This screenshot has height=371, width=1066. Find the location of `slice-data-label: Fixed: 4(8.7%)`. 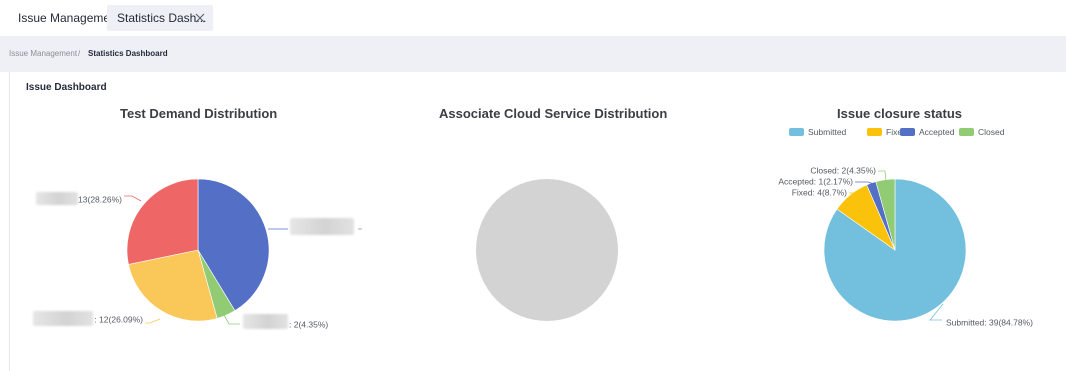

slice-data-label: Fixed: 4(8.7%) is located at coordinates (819, 192).